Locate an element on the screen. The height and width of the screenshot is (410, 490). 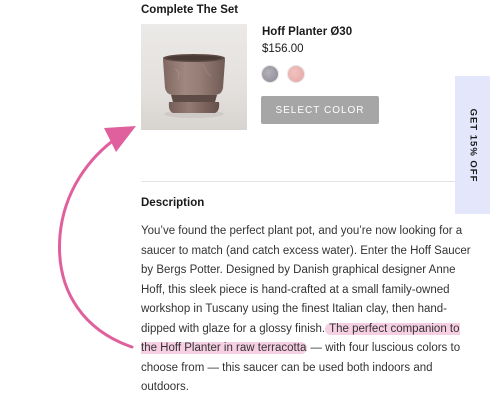
product-name: Hoff Planter Ø30 is located at coordinates (307, 32).